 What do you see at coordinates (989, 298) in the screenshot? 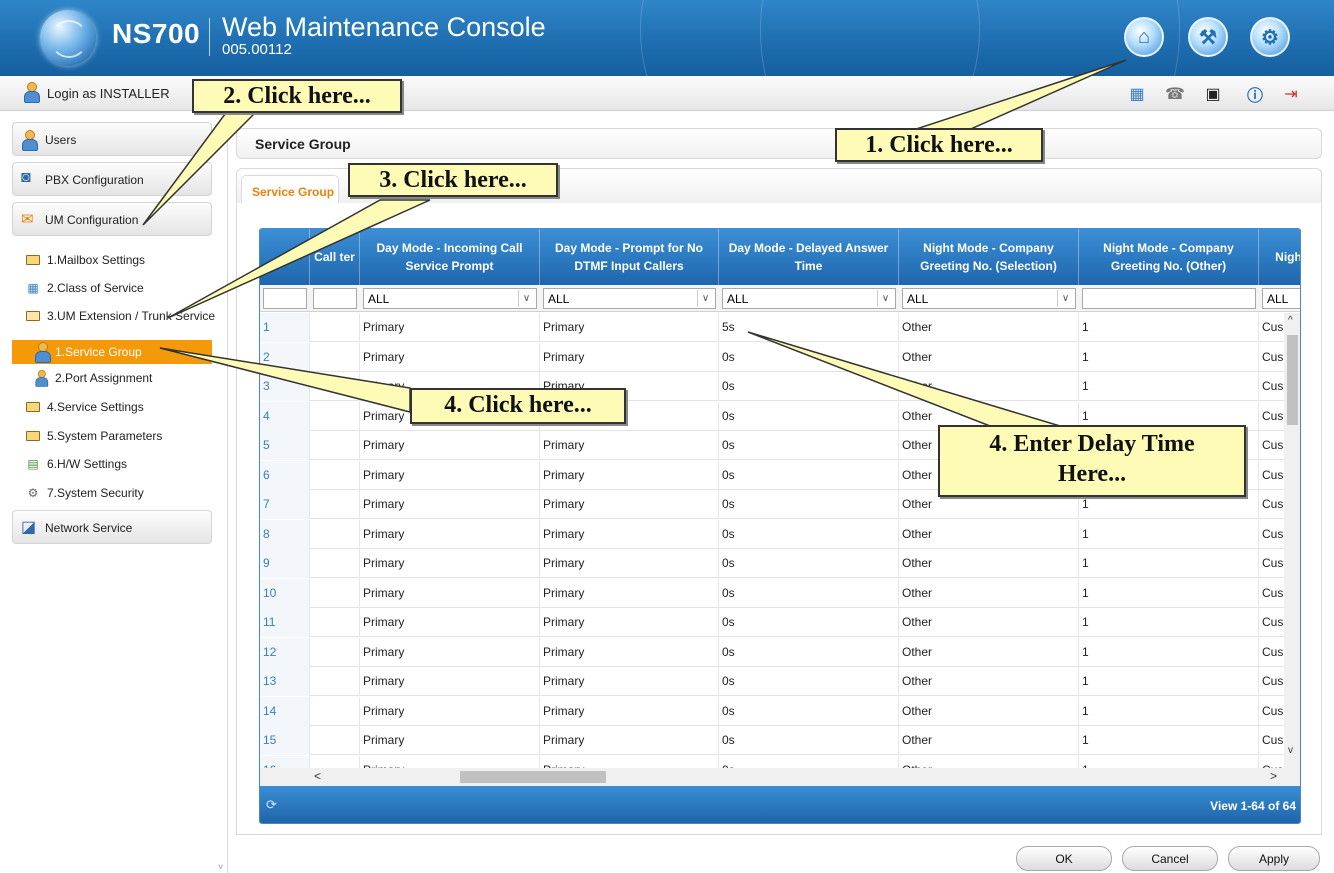
I see `filter-night-greeting-selection: ALL ∨` at bounding box center [989, 298].